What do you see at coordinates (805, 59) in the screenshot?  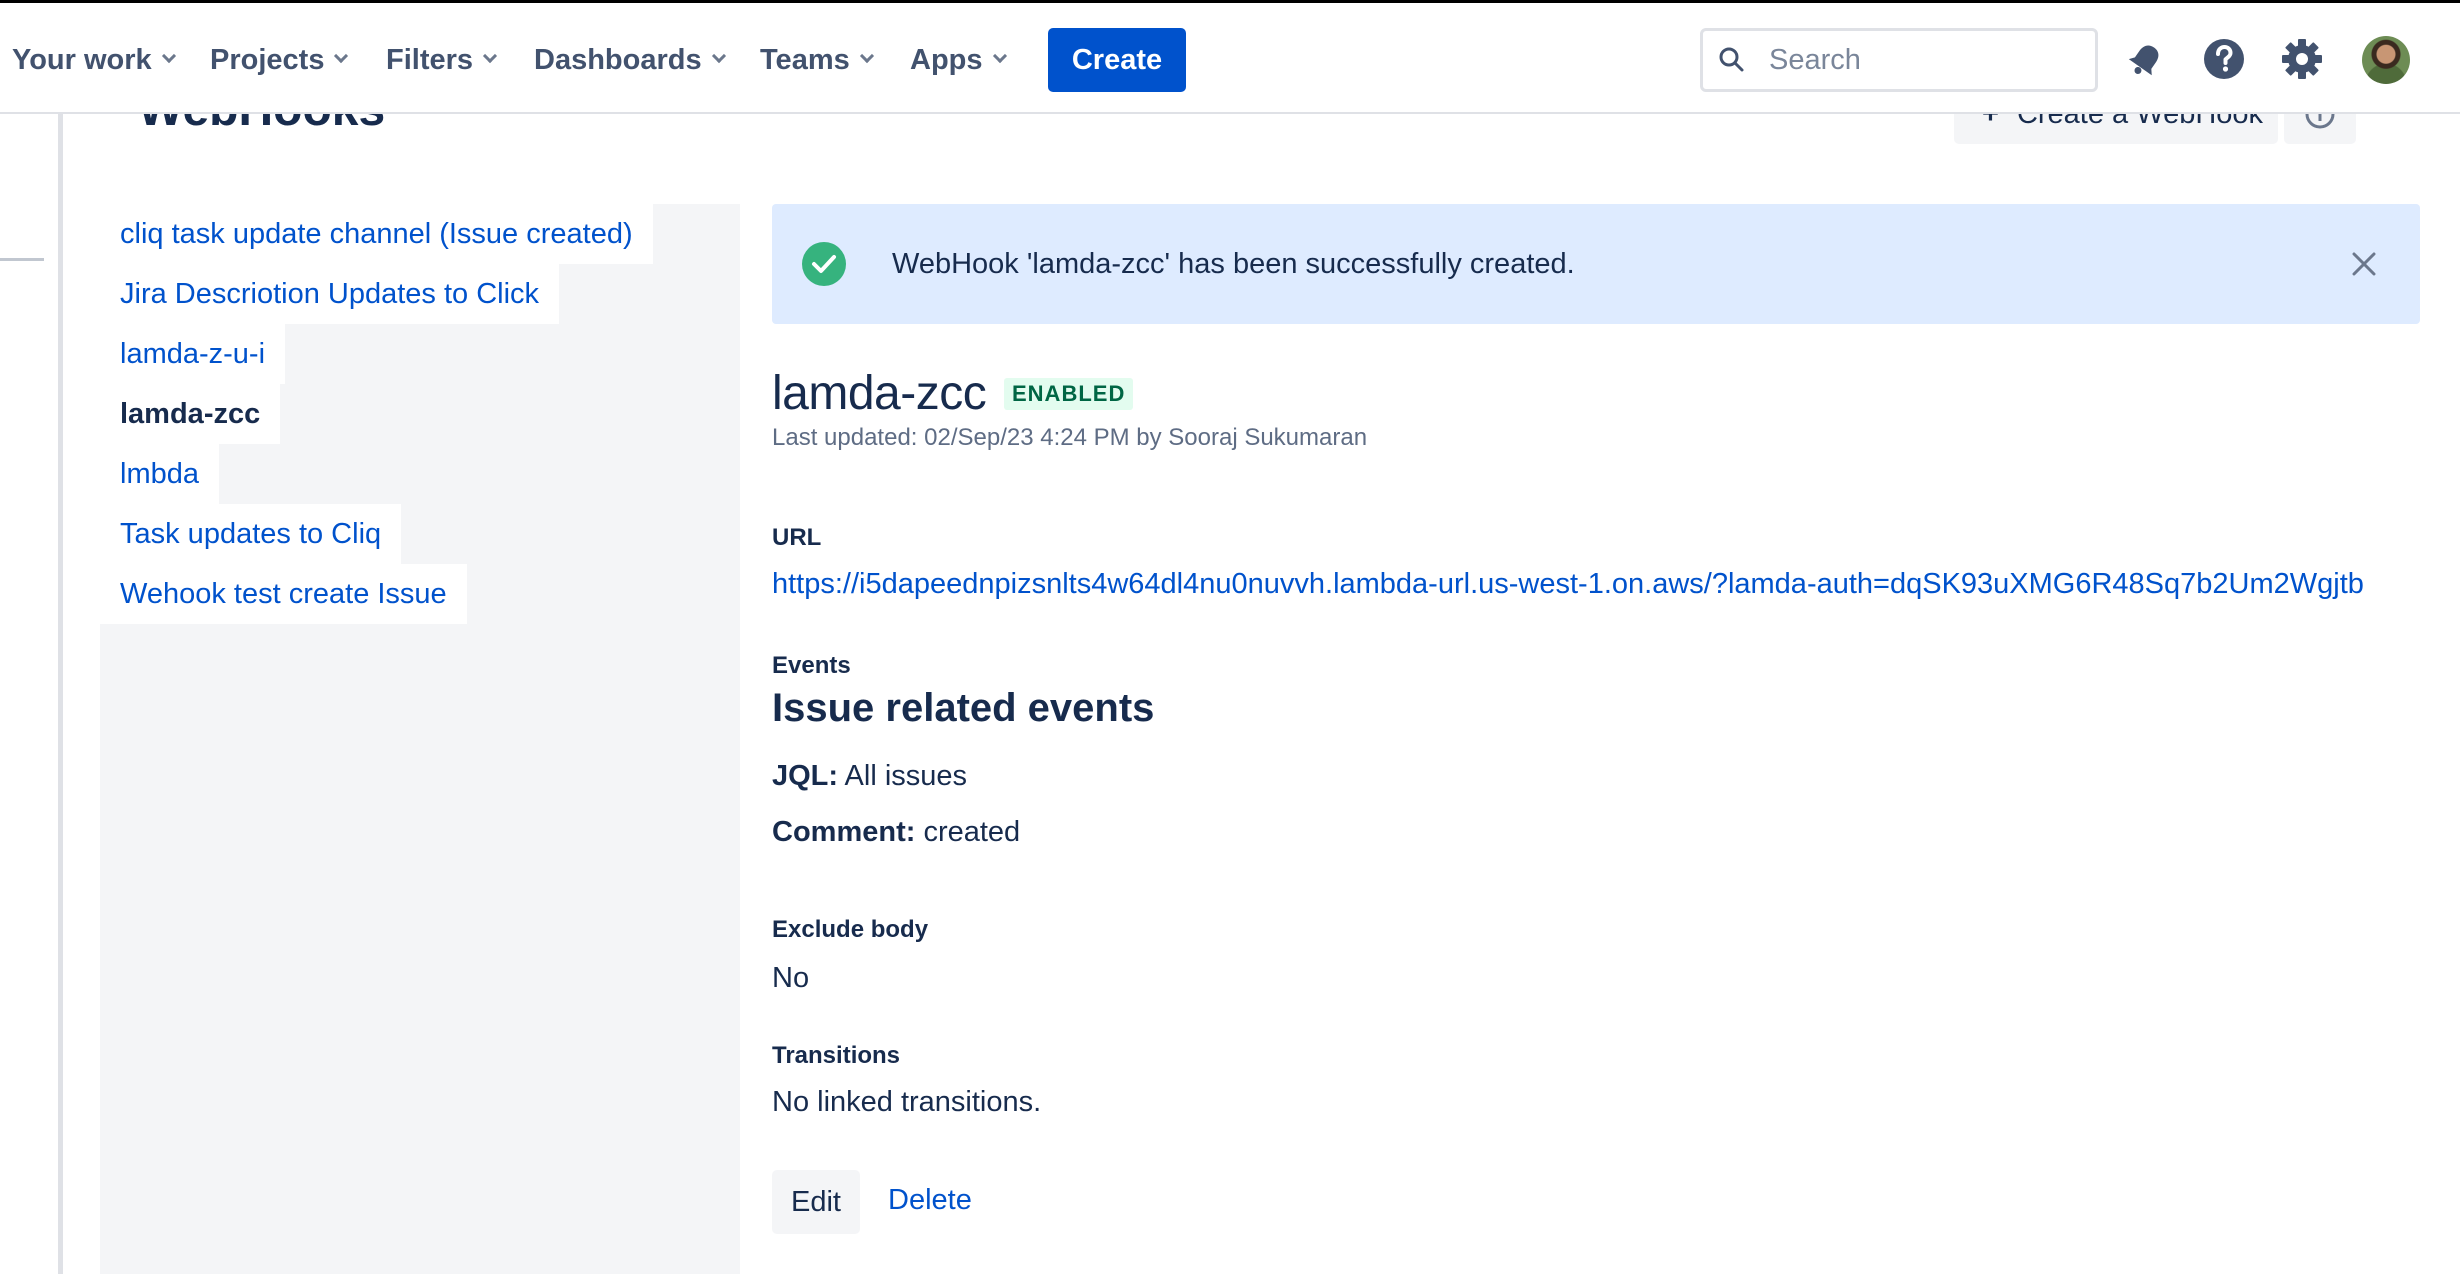 I see `nav-label: Teams` at bounding box center [805, 59].